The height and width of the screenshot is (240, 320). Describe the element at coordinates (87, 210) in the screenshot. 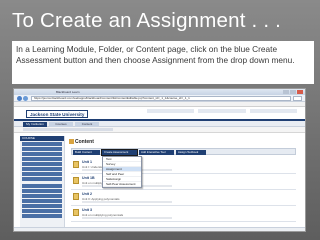

I see `content-item-name: Unit 3` at that location.